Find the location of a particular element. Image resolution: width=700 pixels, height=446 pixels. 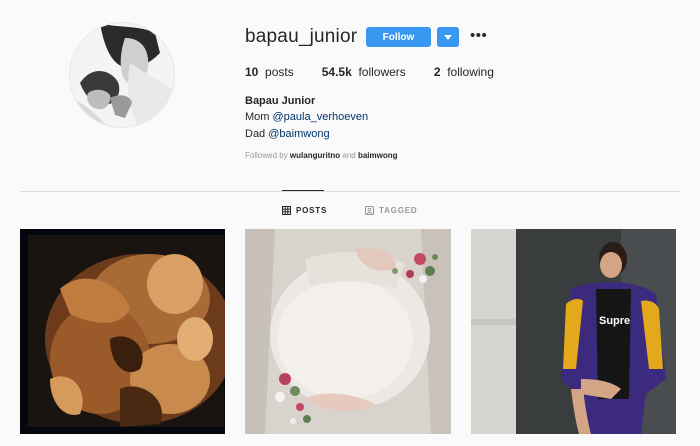

more-options-button: ••• is located at coordinates (478, 36).